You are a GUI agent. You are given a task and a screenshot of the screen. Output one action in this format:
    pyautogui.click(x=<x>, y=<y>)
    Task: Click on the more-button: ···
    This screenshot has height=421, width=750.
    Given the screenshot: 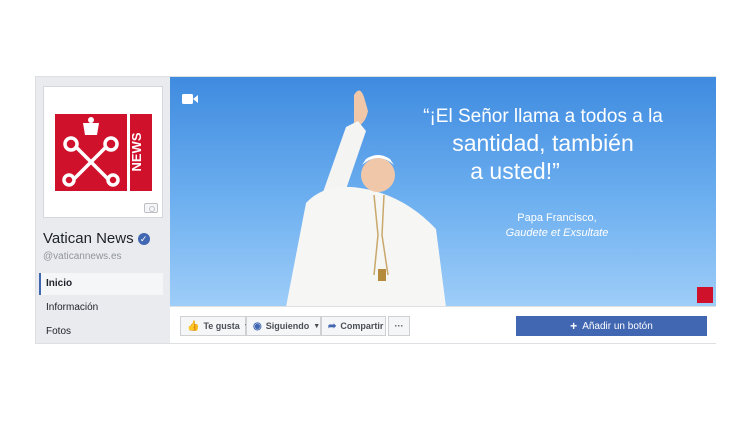 What is the action you would take?
    pyautogui.click(x=399, y=326)
    